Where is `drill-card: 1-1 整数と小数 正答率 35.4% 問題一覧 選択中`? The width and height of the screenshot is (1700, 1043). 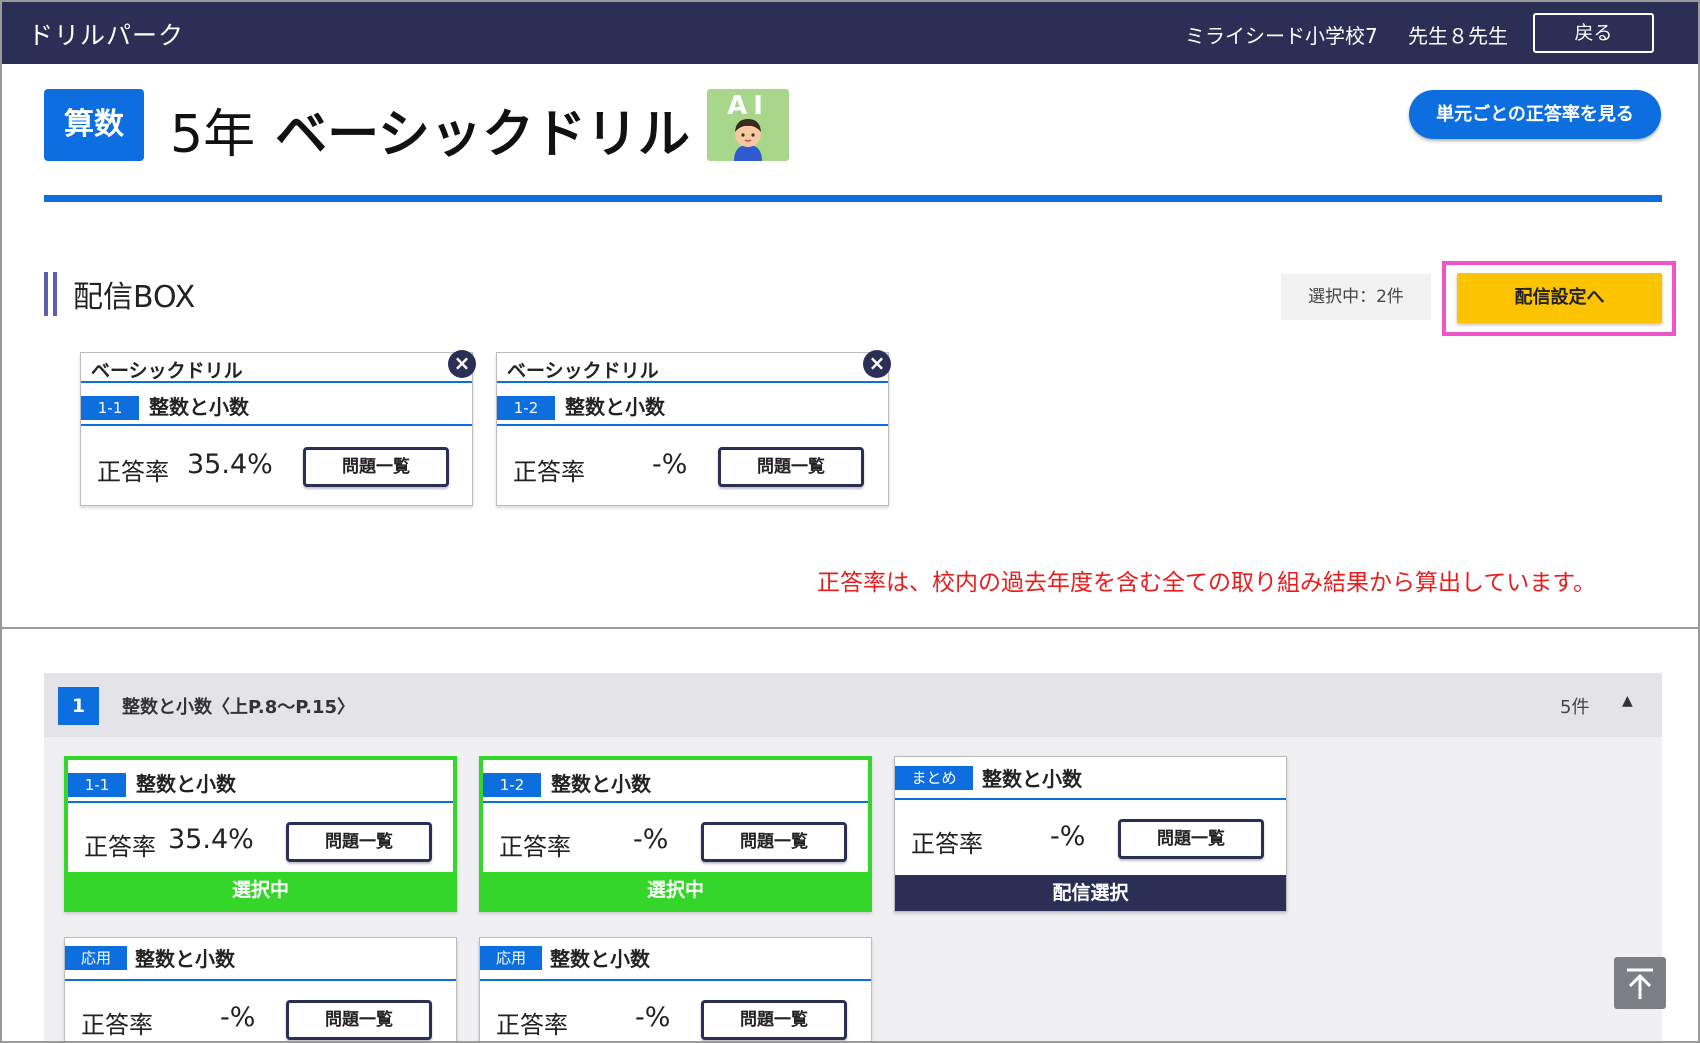 drill-card: 1-1 整数と小数 正答率 35.4% 問題一覧 選択中 is located at coordinates (260, 834).